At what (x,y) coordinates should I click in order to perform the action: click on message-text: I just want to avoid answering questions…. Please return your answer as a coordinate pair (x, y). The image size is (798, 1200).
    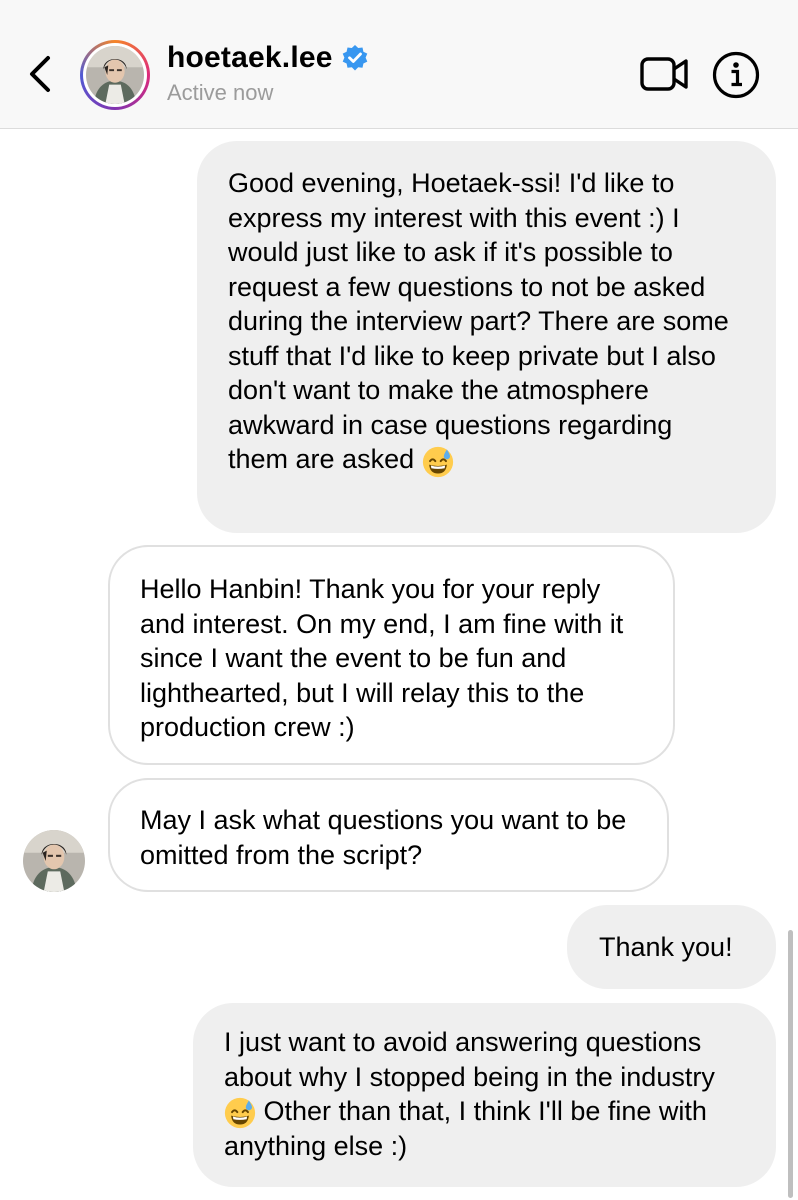
    Looking at the image, I should click on (469, 1059).